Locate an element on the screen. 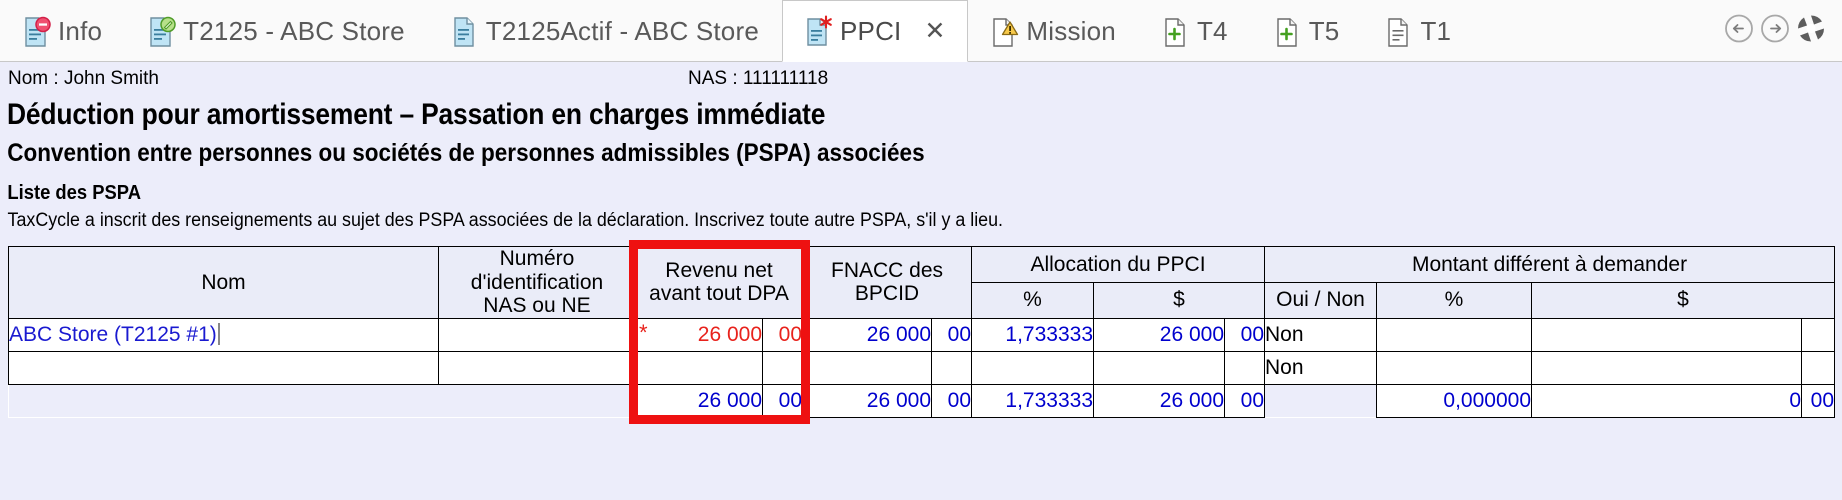  col-header-allocation-pct: % is located at coordinates (1033, 300).